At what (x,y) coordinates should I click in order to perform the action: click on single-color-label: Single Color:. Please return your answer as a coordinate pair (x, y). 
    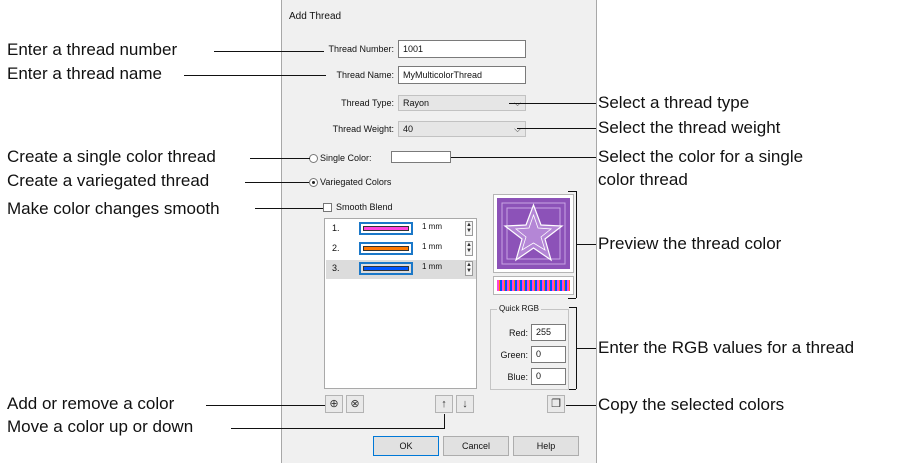
    Looking at the image, I should click on (346, 158).